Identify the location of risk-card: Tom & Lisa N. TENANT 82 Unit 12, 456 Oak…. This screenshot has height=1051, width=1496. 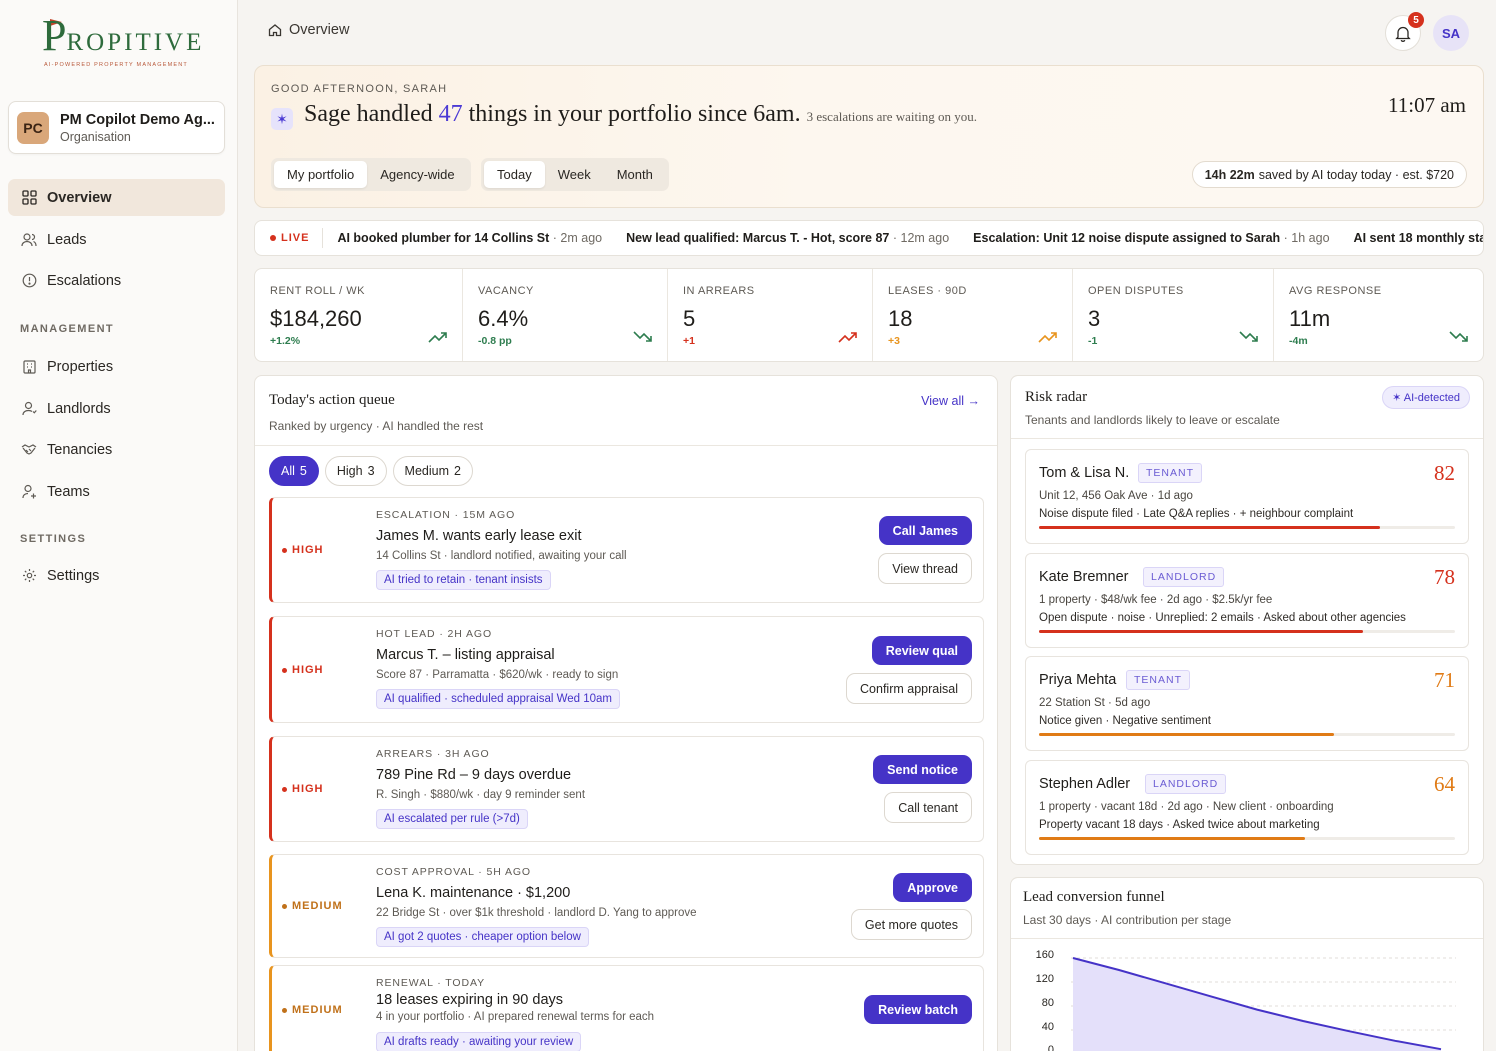
(1247, 496).